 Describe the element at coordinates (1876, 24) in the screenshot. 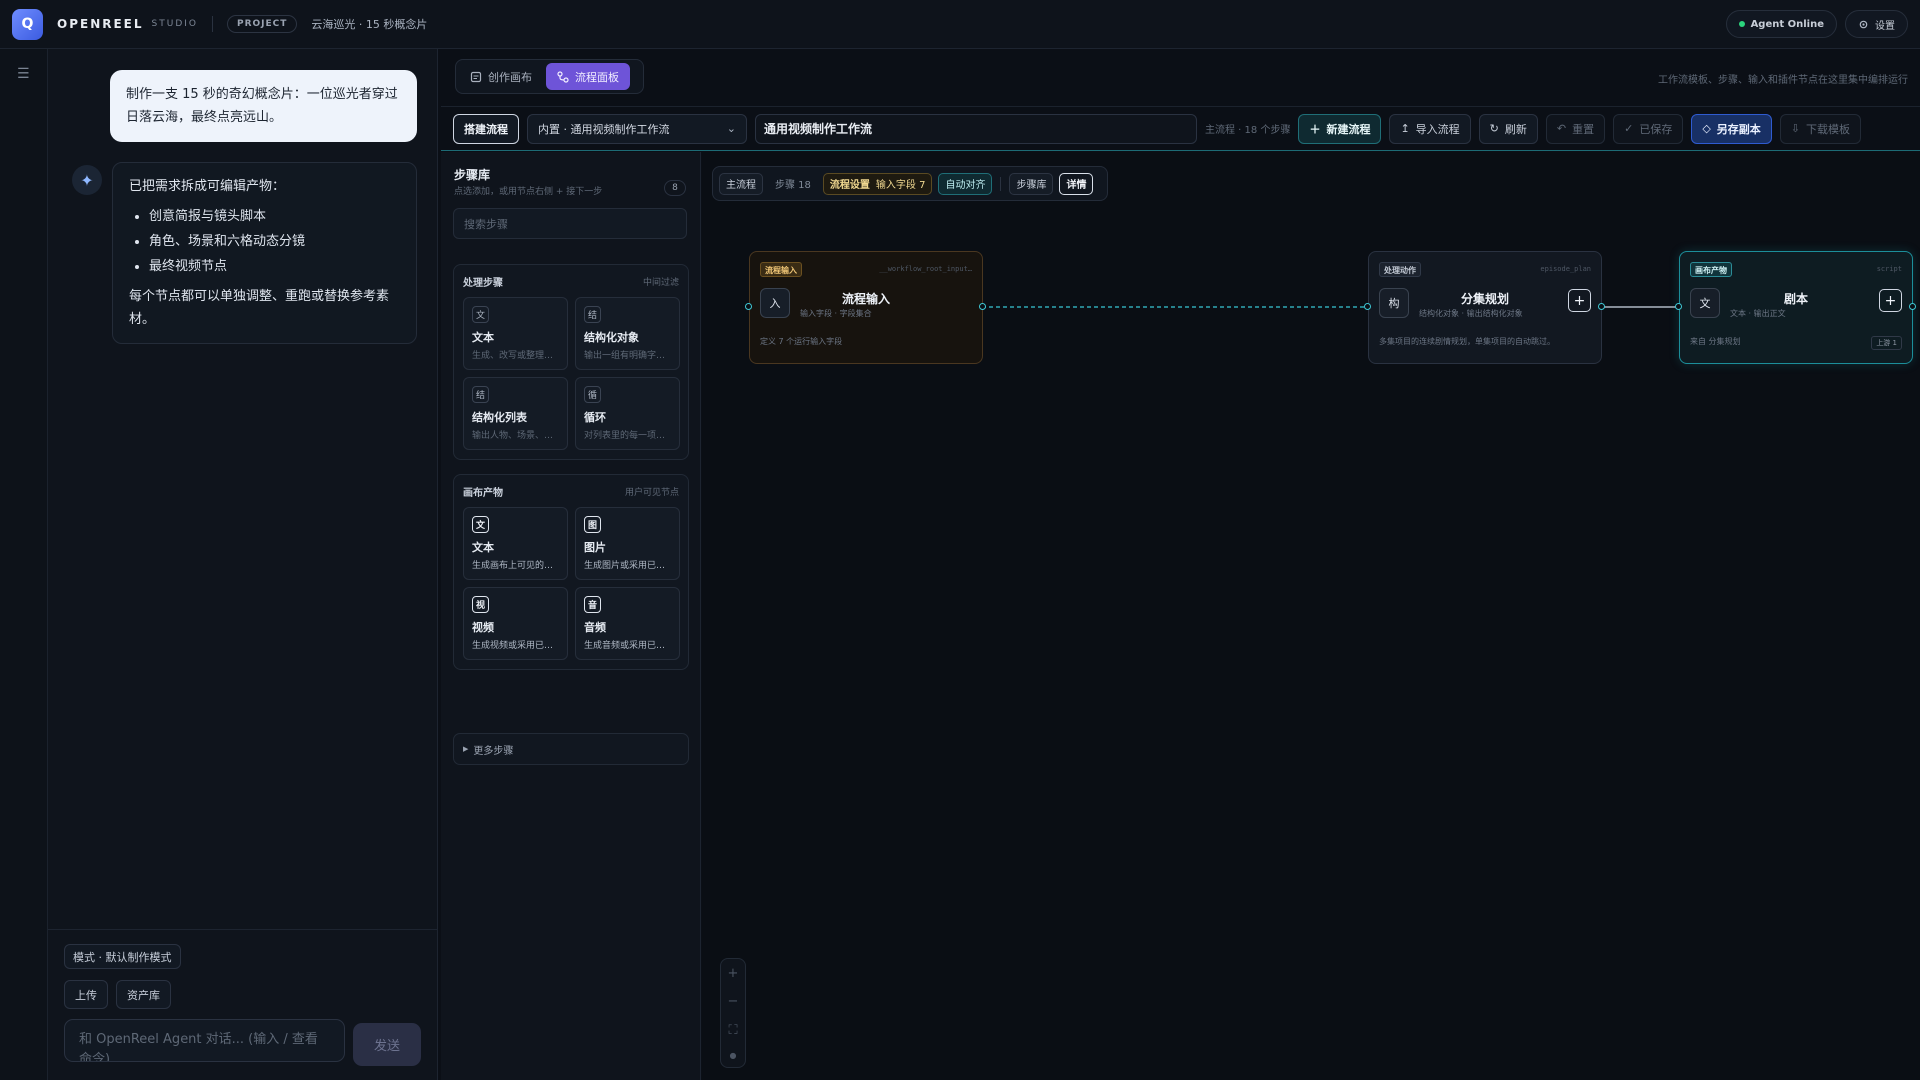

I see `settings-button: 设置` at that location.